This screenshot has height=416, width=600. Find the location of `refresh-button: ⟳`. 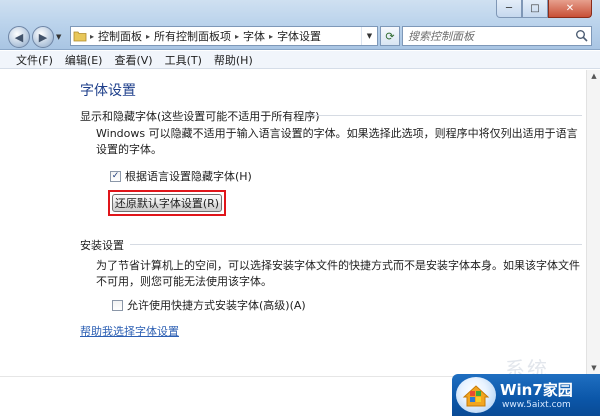

refresh-button: ⟳ is located at coordinates (390, 36).